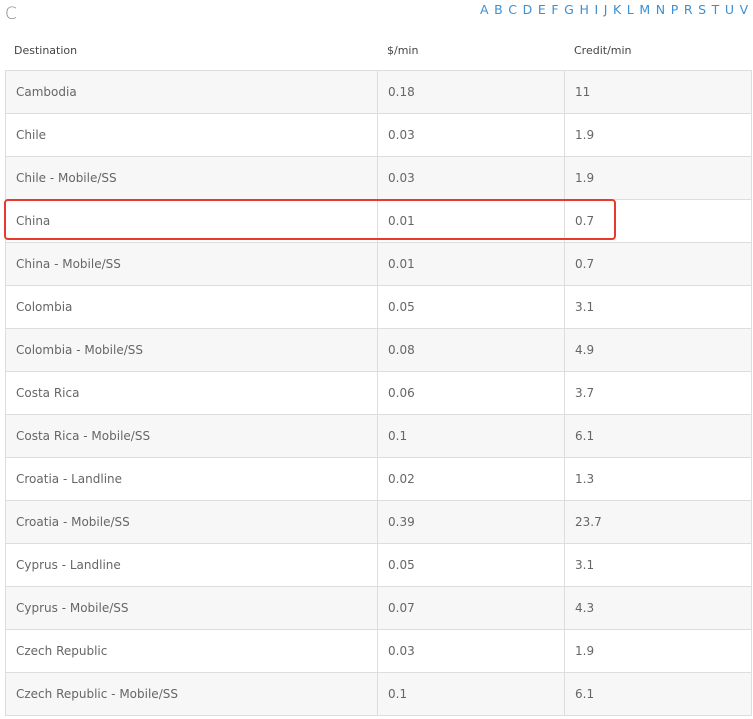  I want to click on cell-destination: China, so click(191, 221).